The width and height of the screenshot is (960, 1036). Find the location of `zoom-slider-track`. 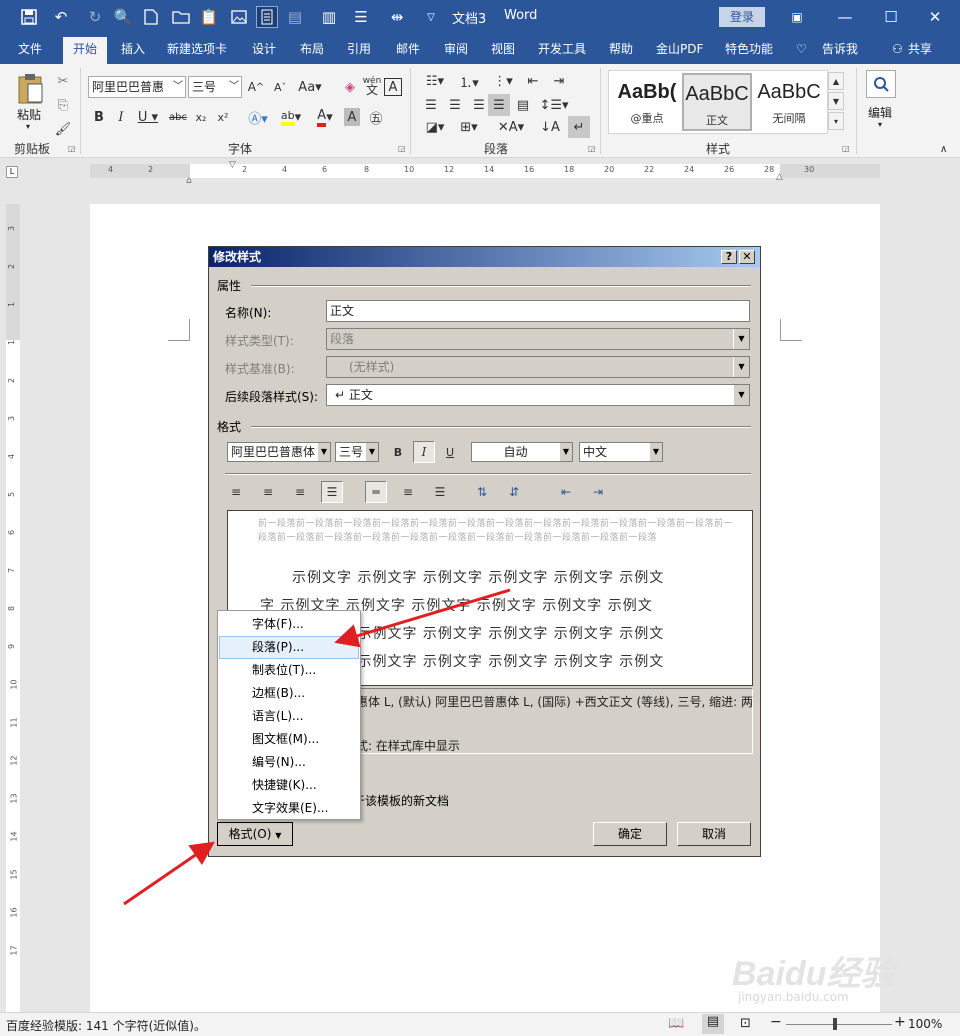

zoom-slider-track is located at coordinates (839, 1024).